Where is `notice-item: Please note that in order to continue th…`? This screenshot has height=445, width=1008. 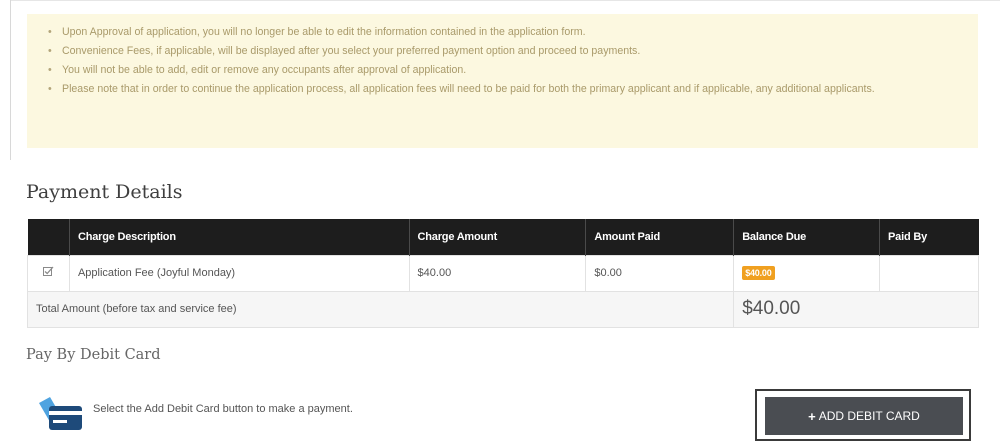
notice-item: Please note that in order to continue th… is located at coordinates (503, 89).